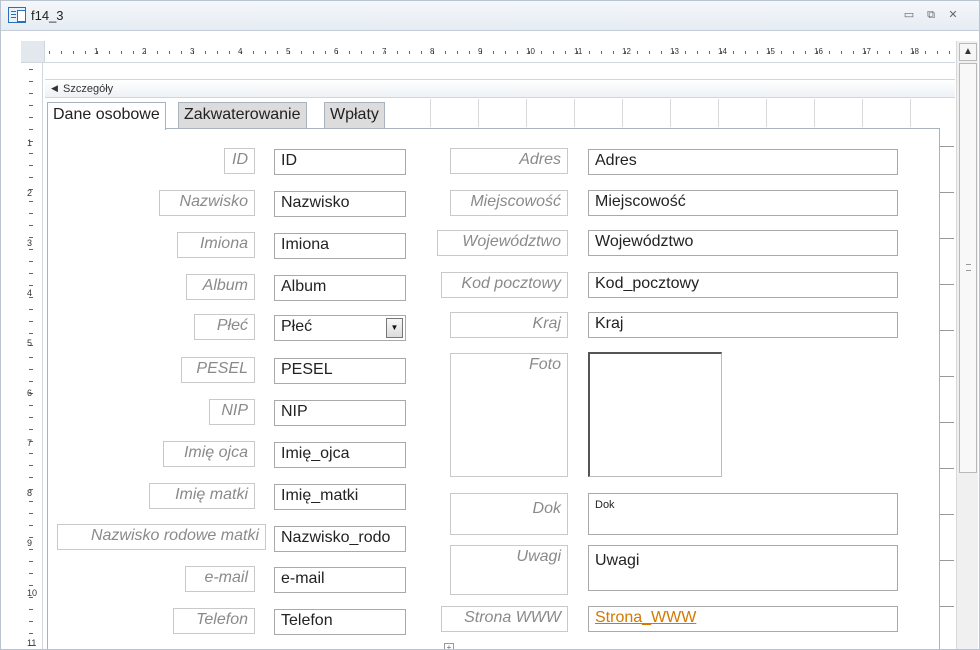  What do you see at coordinates (340, 413) in the screenshot?
I see `field-nip: NIP` at bounding box center [340, 413].